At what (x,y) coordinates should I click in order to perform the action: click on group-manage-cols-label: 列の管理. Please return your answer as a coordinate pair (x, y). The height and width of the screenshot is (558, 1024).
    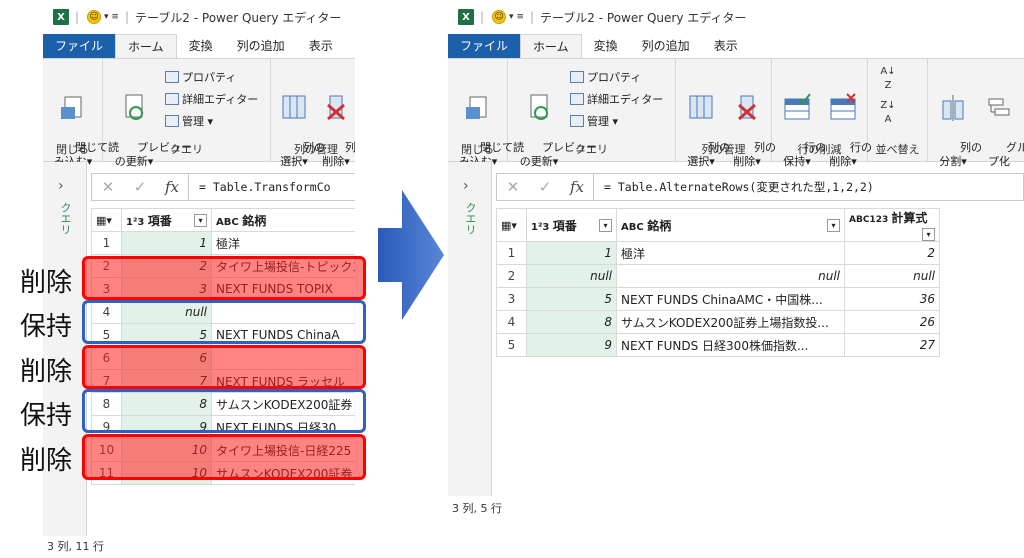
    Looking at the image, I should click on (316, 149).